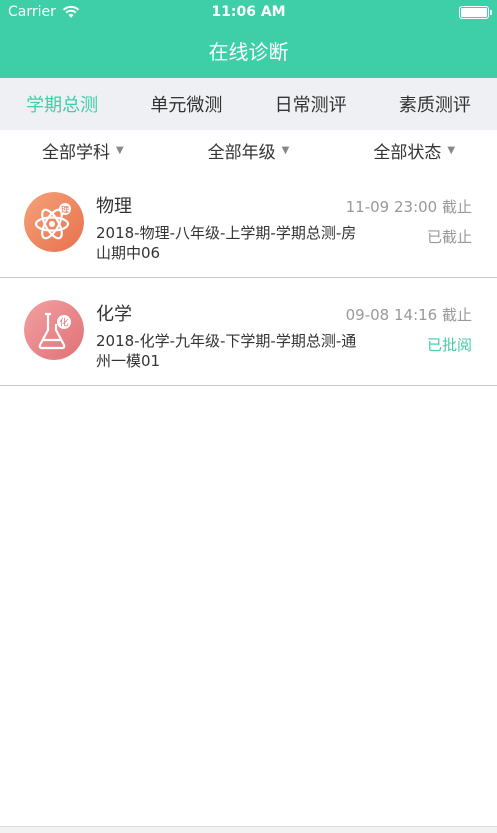 The width and height of the screenshot is (497, 833). I want to click on tab-semester-test: 学期总测, so click(62, 104).